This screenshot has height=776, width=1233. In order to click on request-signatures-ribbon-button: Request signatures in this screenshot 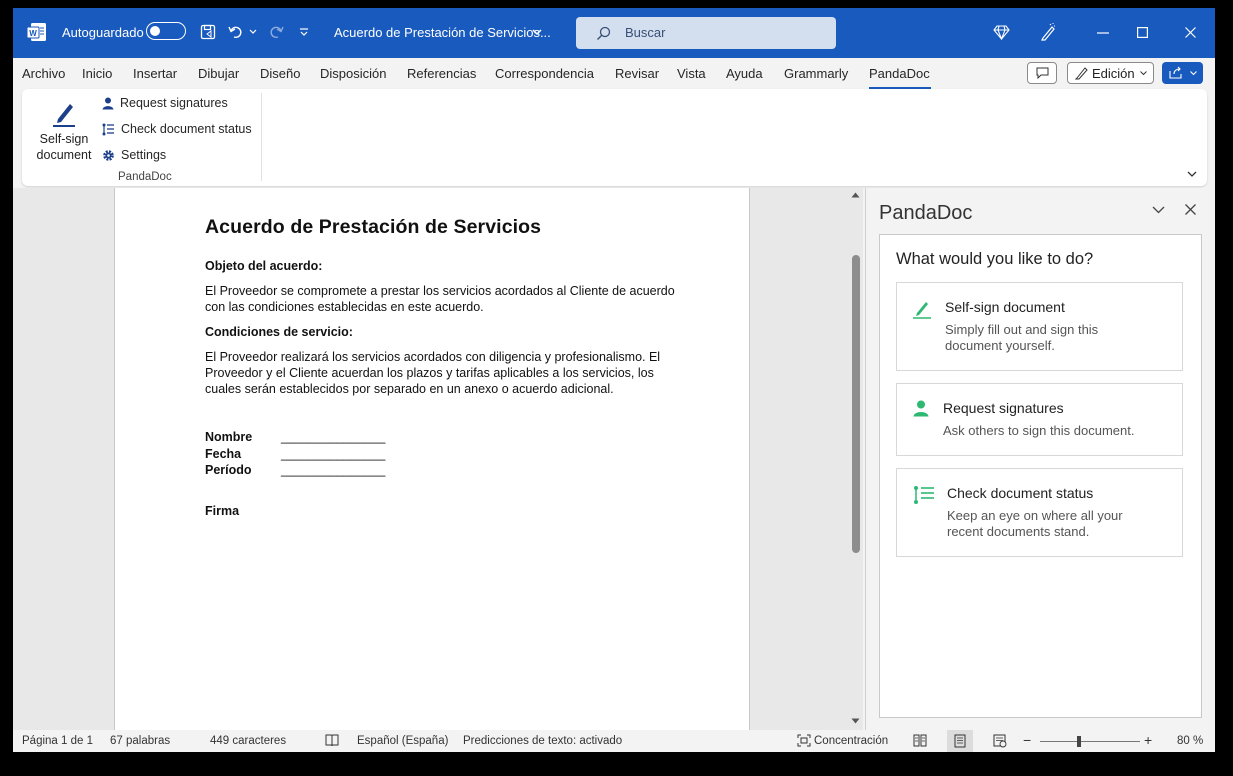, I will do `click(165, 103)`.